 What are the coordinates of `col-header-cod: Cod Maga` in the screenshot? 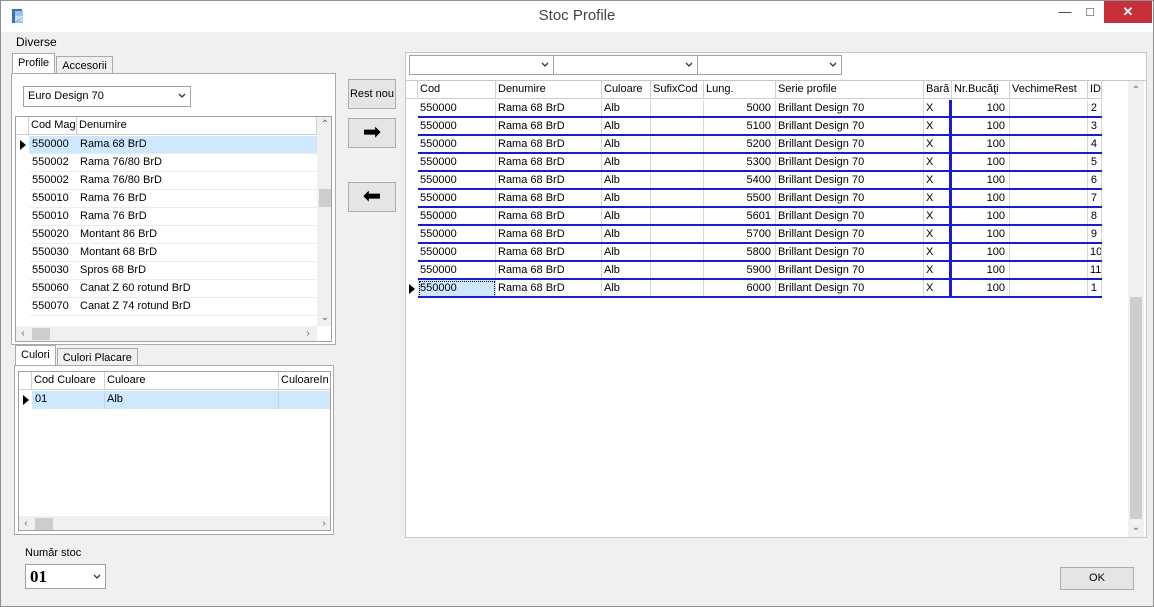 It's located at (53, 126).